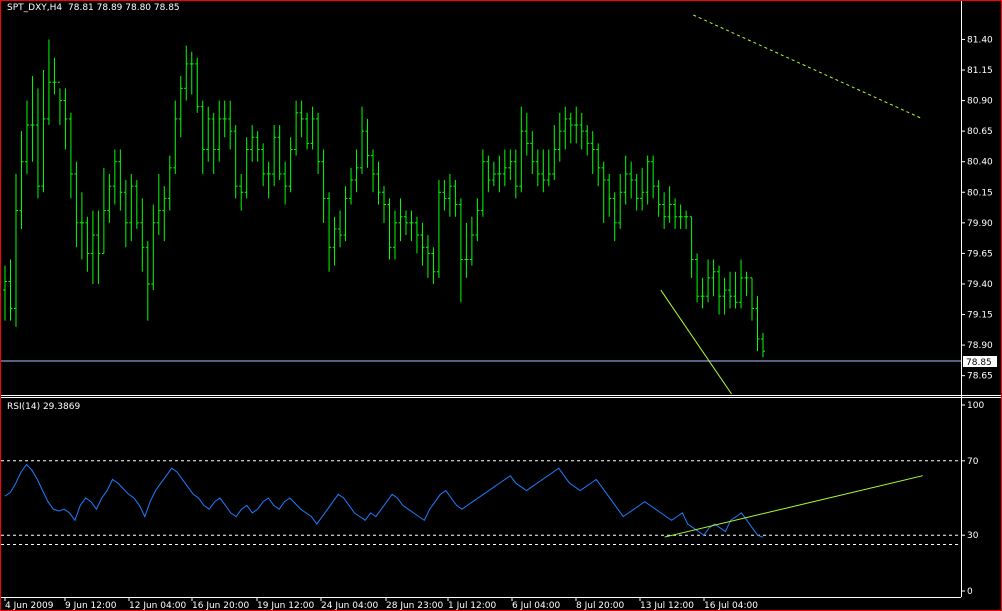  What do you see at coordinates (972, 499) in the screenshot?
I see `rsi-axis-ticks: 100 70 30 0` at bounding box center [972, 499].